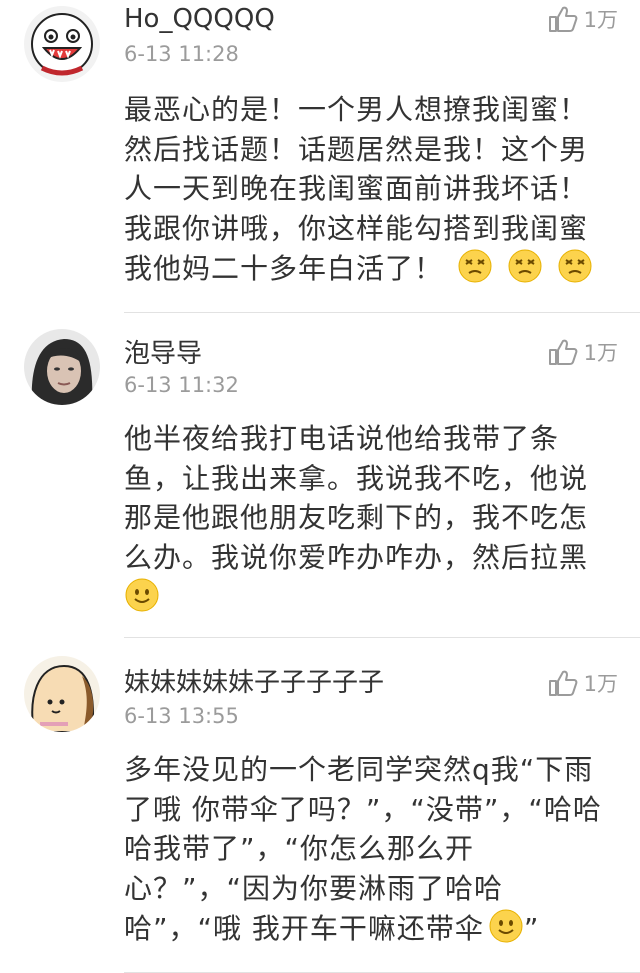  Describe the element at coordinates (356, 109) in the screenshot. I see `comment-line: 最恶心的是！一个男人想撩我闺蜜！` at that location.